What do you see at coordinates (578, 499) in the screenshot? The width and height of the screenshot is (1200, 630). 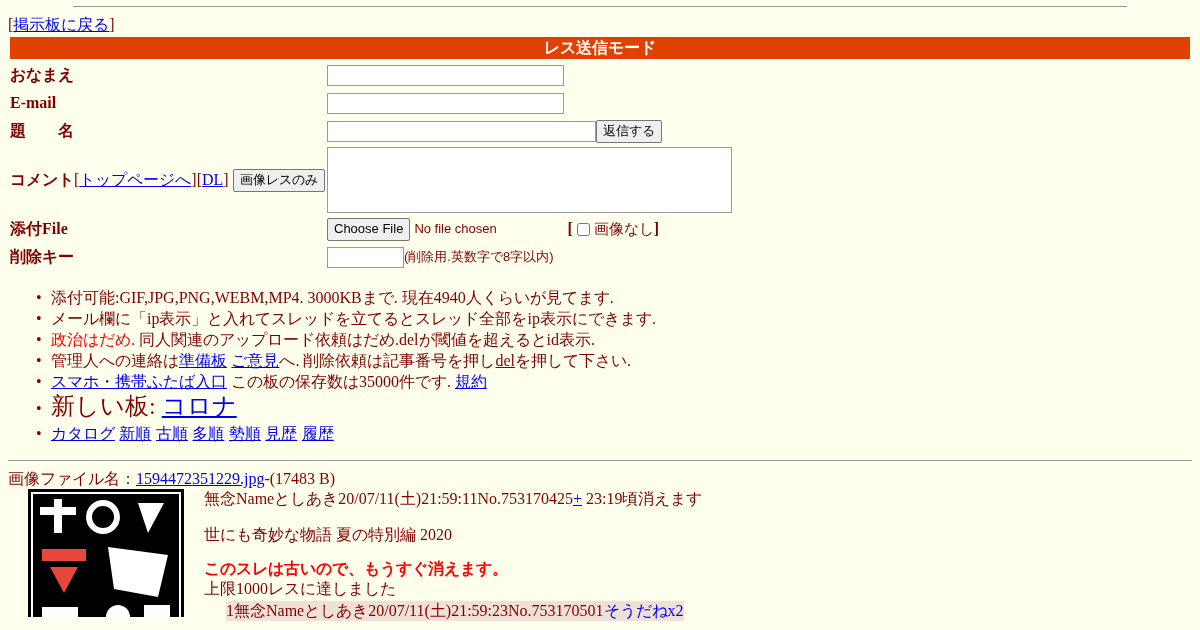 I see `plus-link: +` at bounding box center [578, 499].